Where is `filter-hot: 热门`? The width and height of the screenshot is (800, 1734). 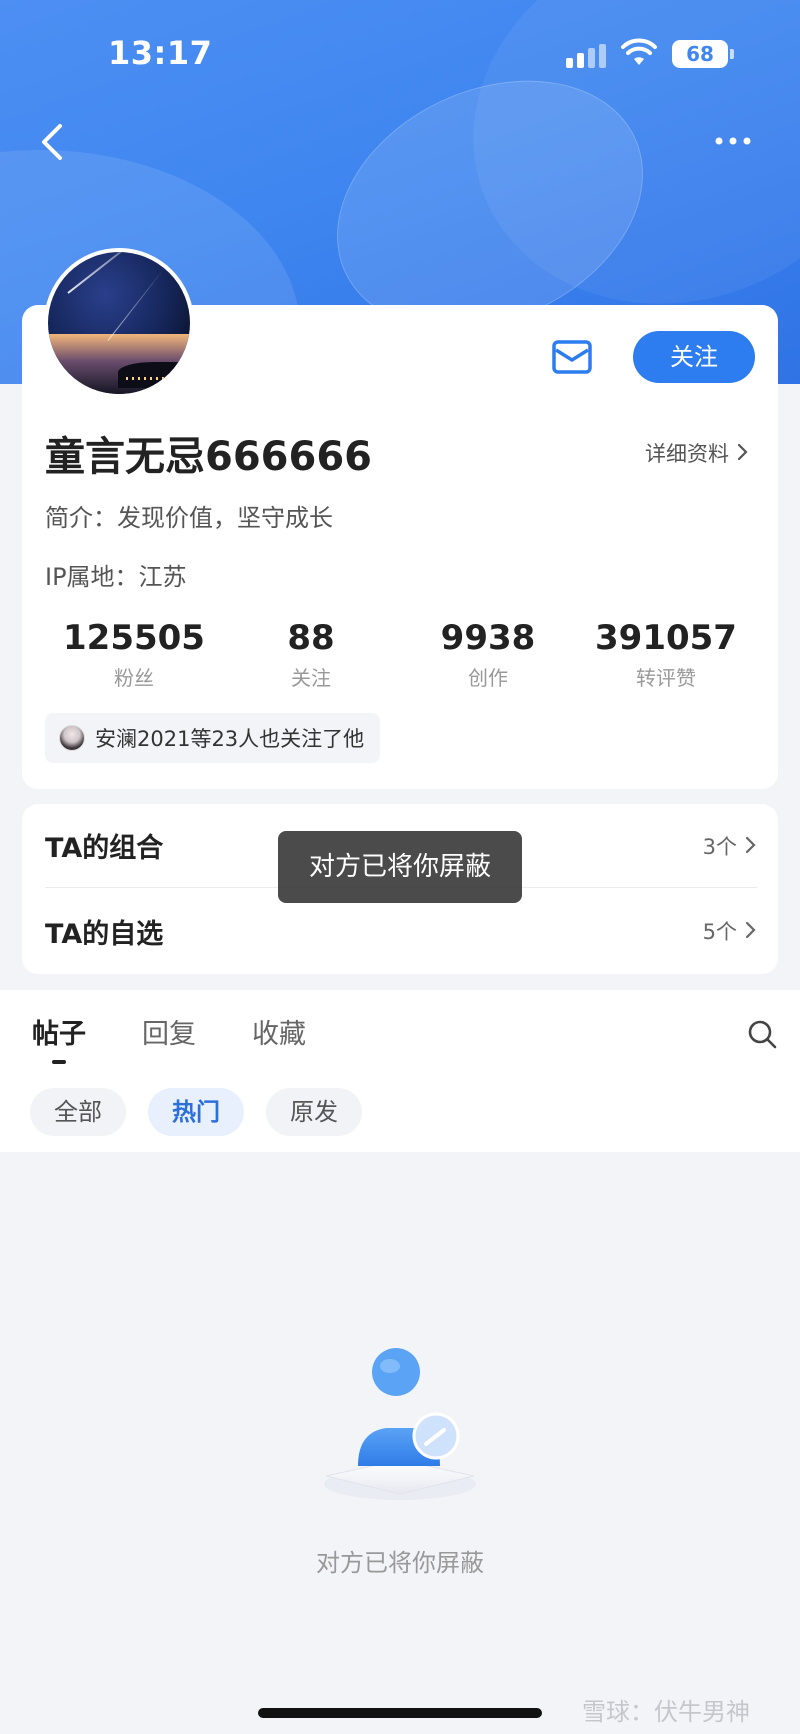 filter-hot: 热门 is located at coordinates (196, 1112).